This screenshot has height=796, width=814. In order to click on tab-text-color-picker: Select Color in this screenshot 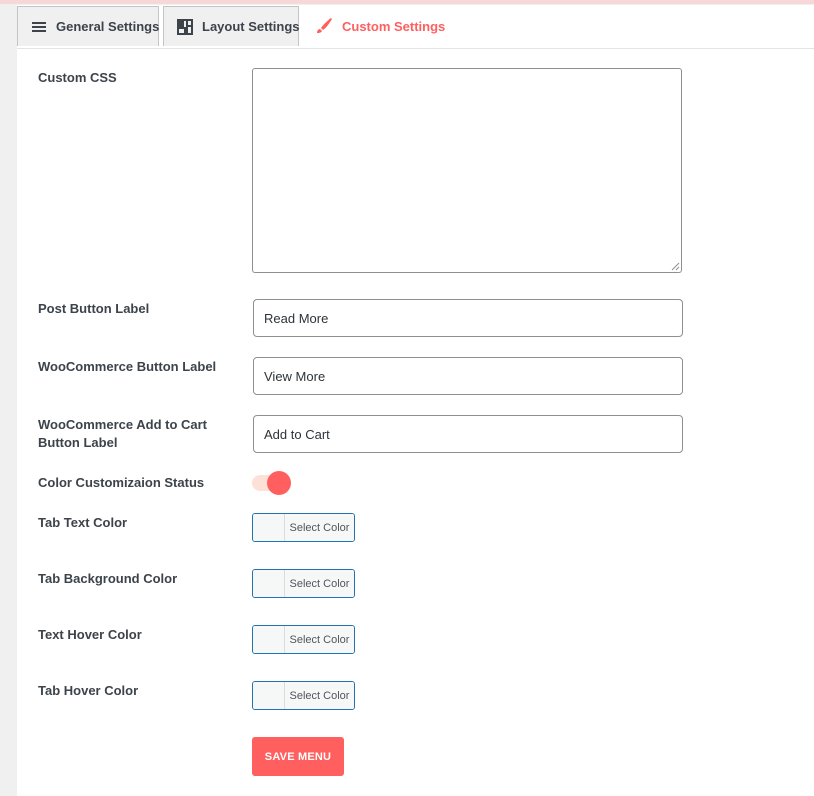, I will do `click(303, 527)`.